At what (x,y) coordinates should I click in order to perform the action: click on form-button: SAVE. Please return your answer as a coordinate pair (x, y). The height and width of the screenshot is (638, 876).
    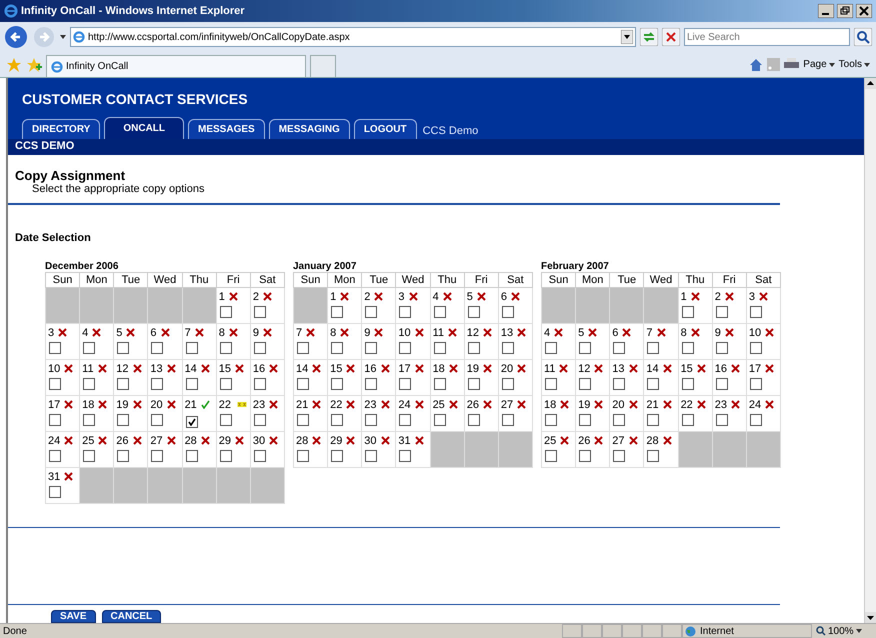
    Looking at the image, I should click on (73, 616).